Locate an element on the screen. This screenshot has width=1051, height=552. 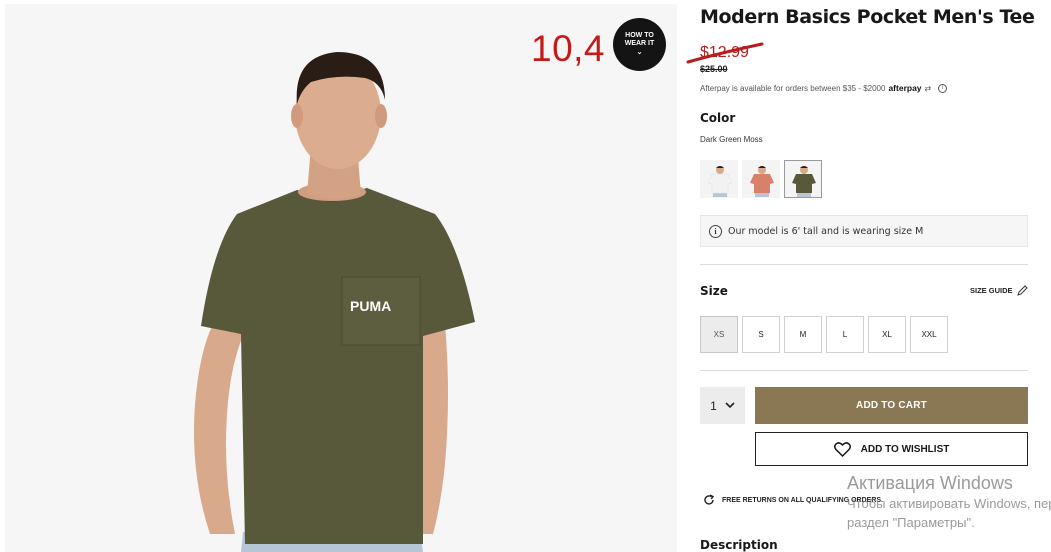
how-to-wear-button: HOW TO WEAR IT ⌄ is located at coordinates (639, 44).